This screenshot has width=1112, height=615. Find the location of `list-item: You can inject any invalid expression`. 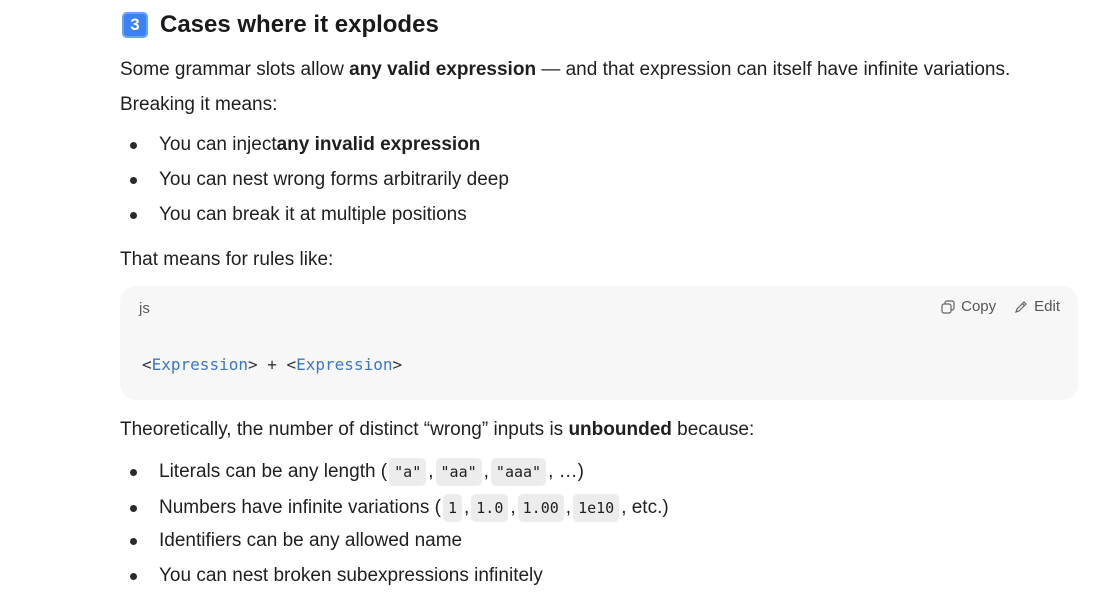

list-item: You can inject any invalid expression is located at coordinates (305, 145).